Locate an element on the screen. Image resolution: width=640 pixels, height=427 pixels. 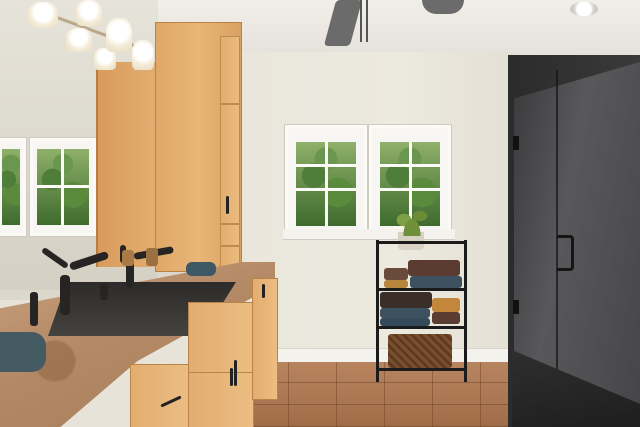
tile-floor is located at coordinates (385, 394).